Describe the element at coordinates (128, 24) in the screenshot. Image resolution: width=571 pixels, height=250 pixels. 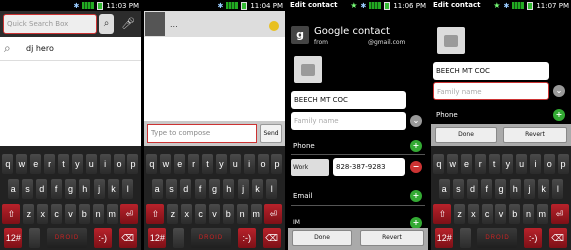
I see `mic-icon: 🎤︎` at that location.